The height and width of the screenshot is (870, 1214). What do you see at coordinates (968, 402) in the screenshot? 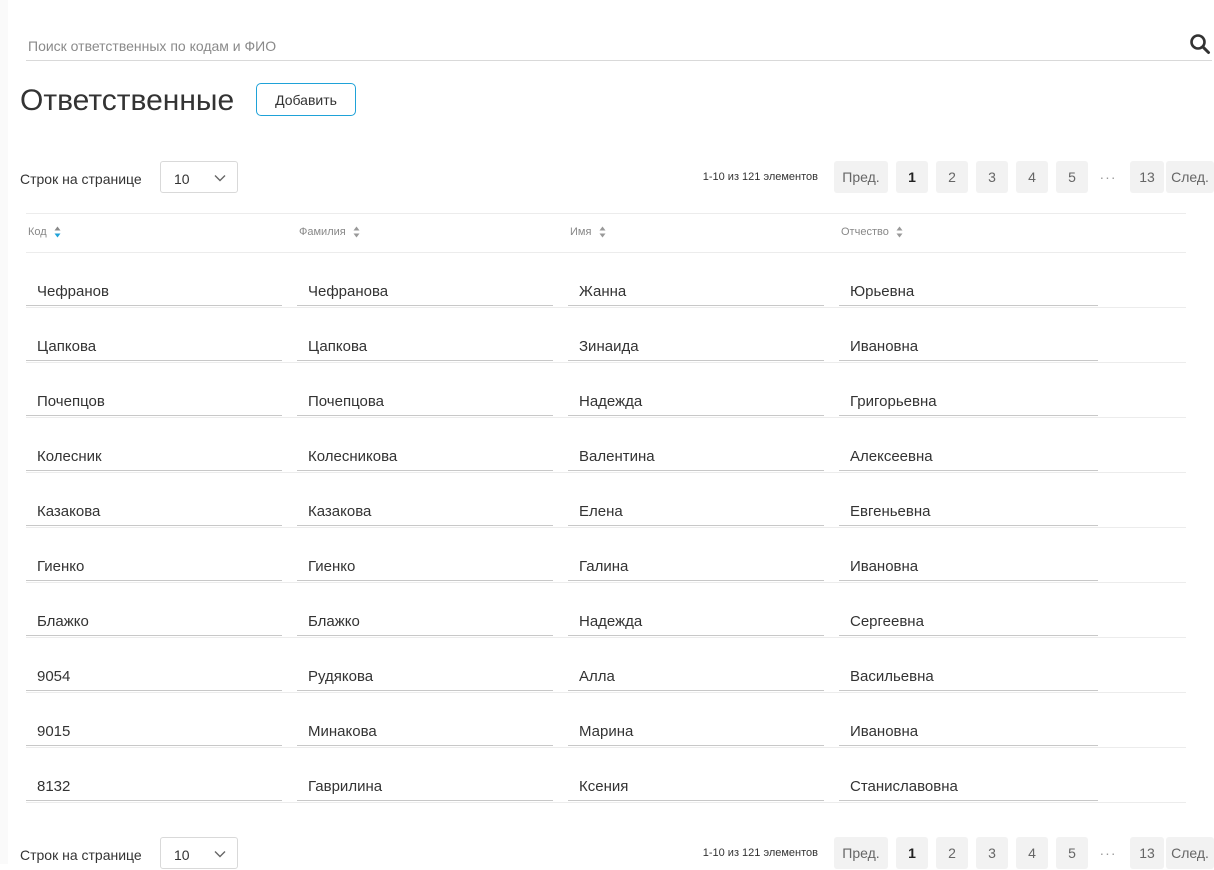
I see `cell-patronymic: Григорьевна` at bounding box center [968, 402].